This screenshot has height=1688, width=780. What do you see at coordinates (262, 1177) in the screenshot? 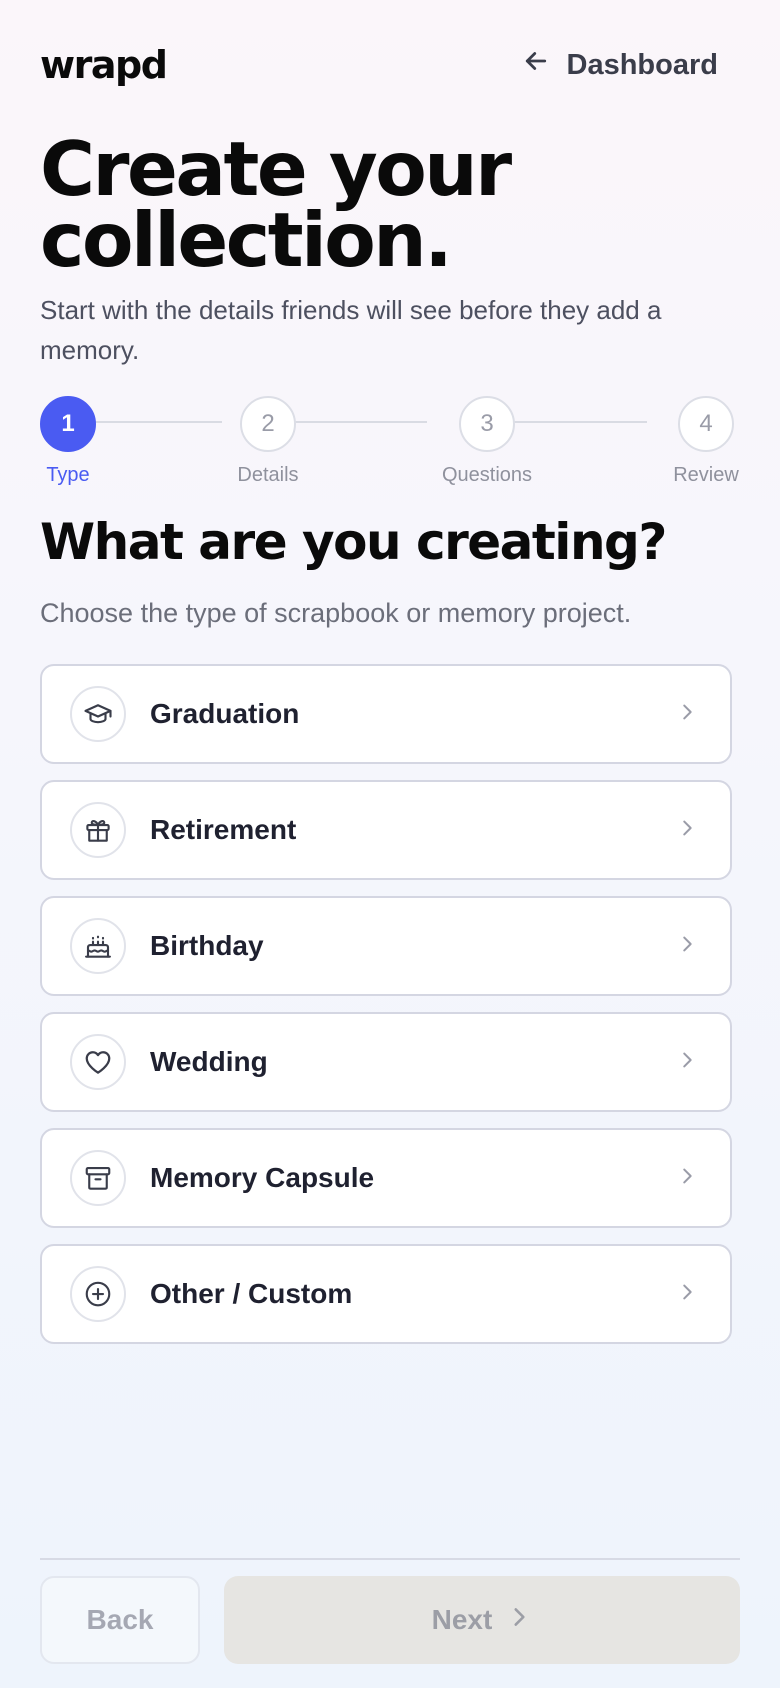
I see `option-label: Memory Capsule` at bounding box center [262, 1177].